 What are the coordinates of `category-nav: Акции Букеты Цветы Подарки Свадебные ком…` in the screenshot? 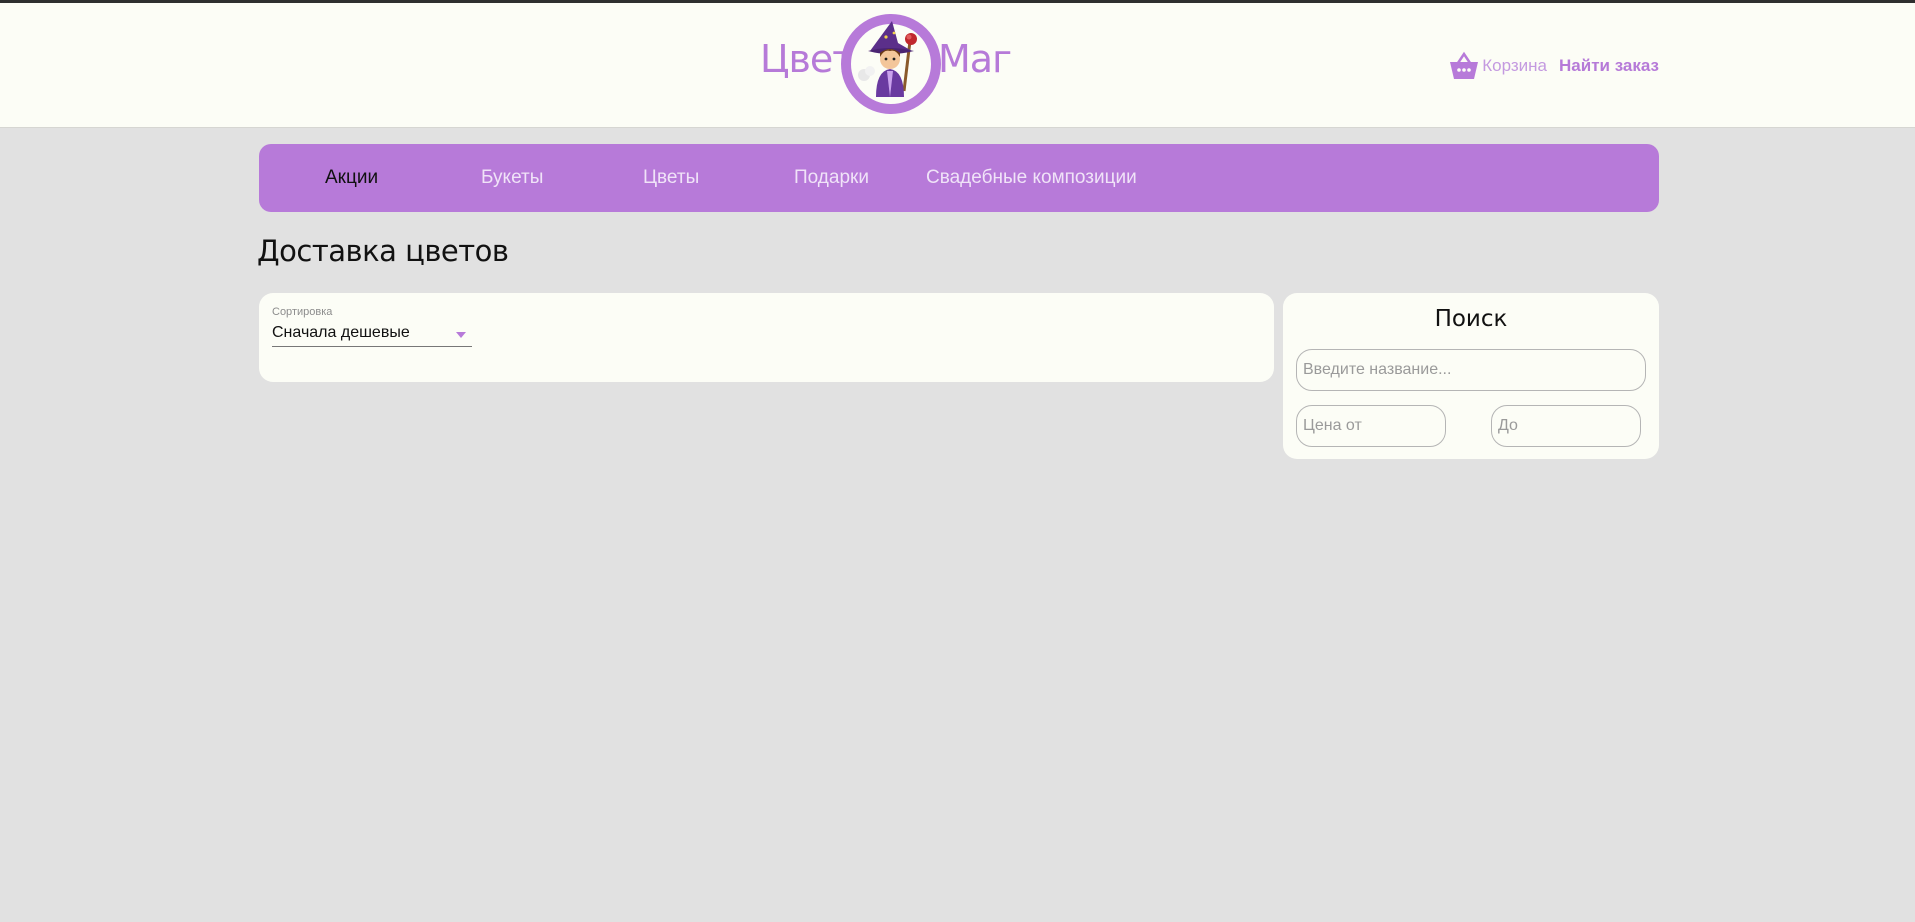 It's located at (959, 178).